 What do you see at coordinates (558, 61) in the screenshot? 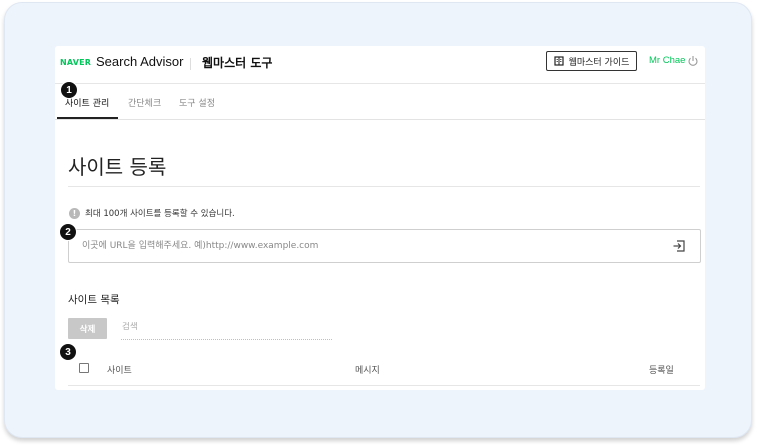
I see `book-icon` at bounding box center [558, 61].